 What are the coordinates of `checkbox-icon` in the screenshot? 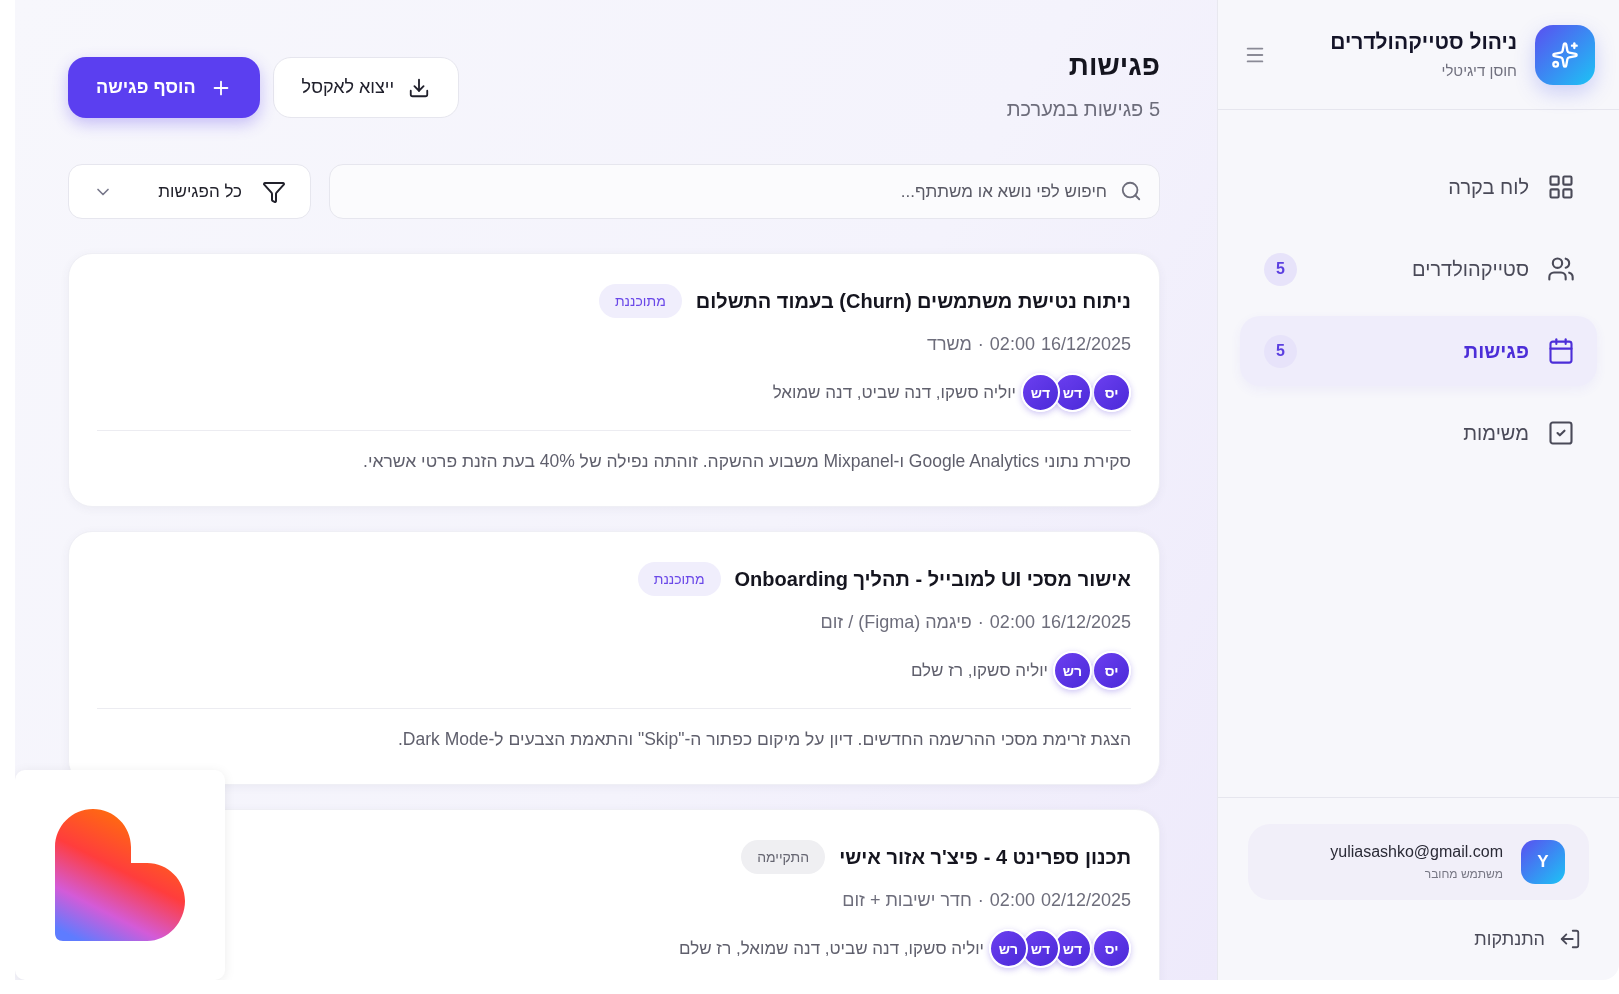 It's located at (1561, 433).